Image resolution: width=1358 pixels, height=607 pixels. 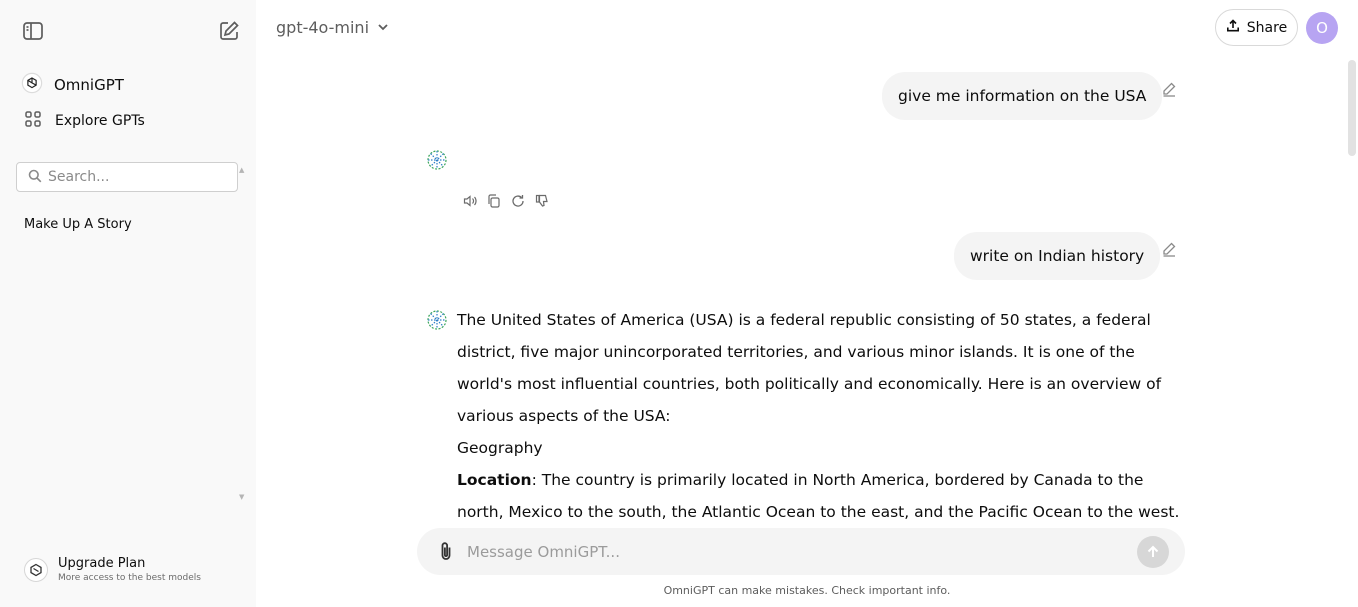 What do you see at coordinates (506, 201) in the screenshot?
I see `message-actions` at bounding box center [506, 201].